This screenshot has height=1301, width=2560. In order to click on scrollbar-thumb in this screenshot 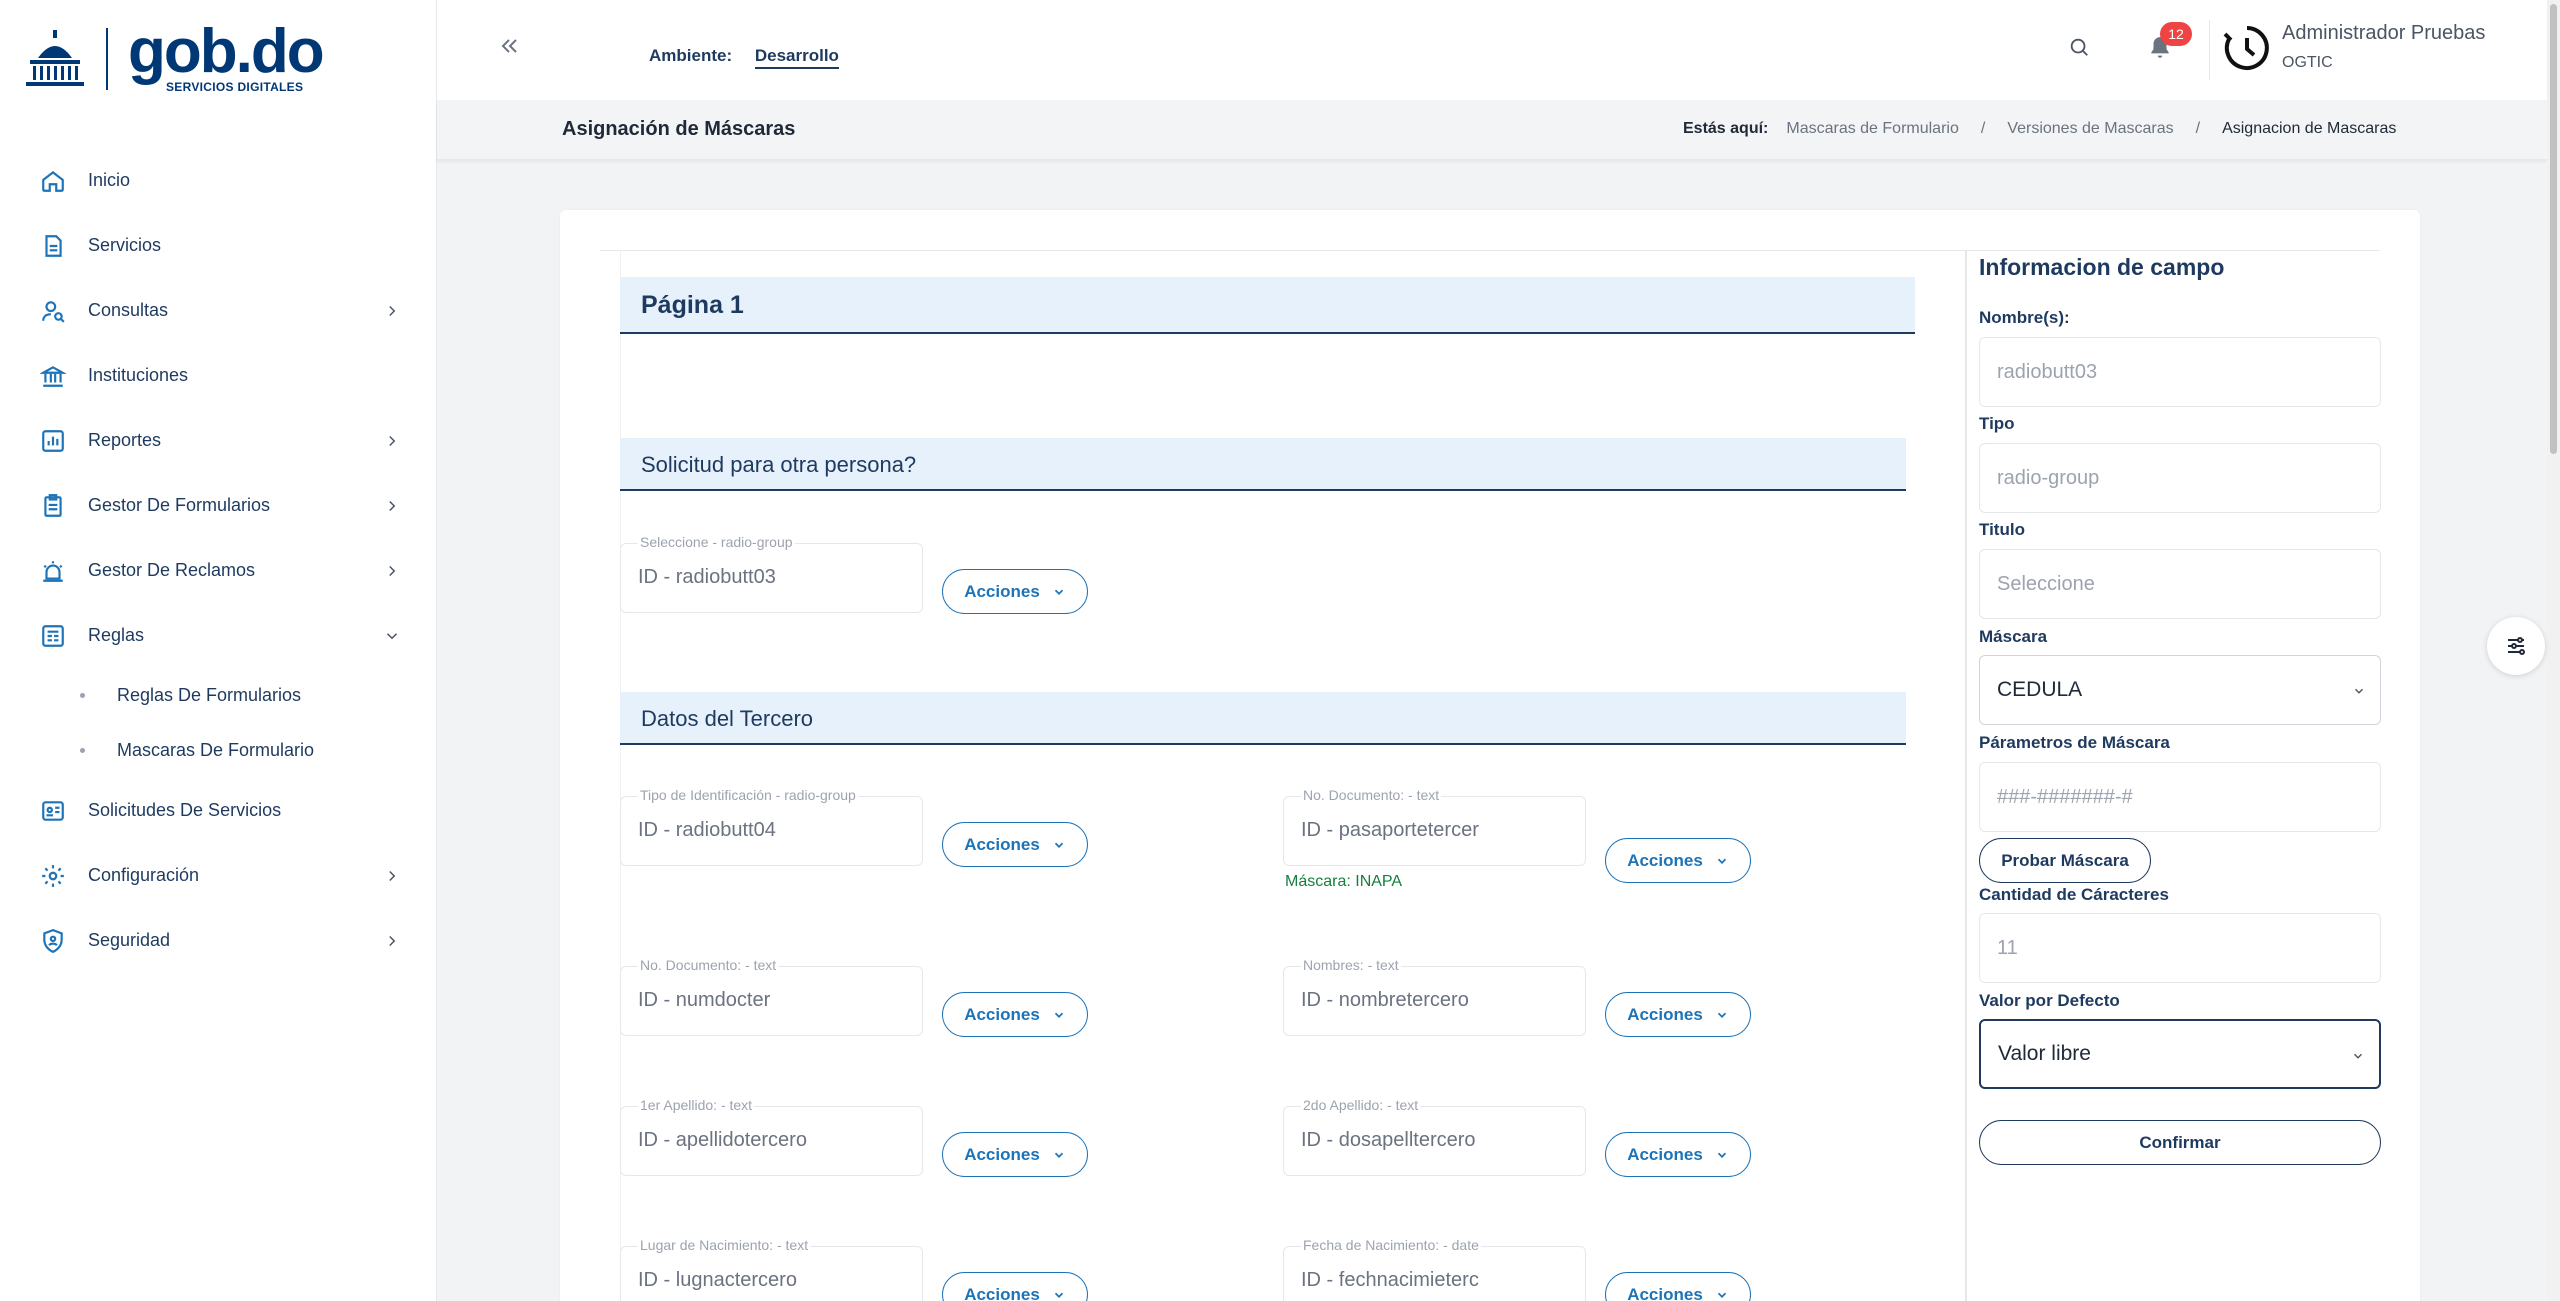, I will do `click(2553, 229)`.